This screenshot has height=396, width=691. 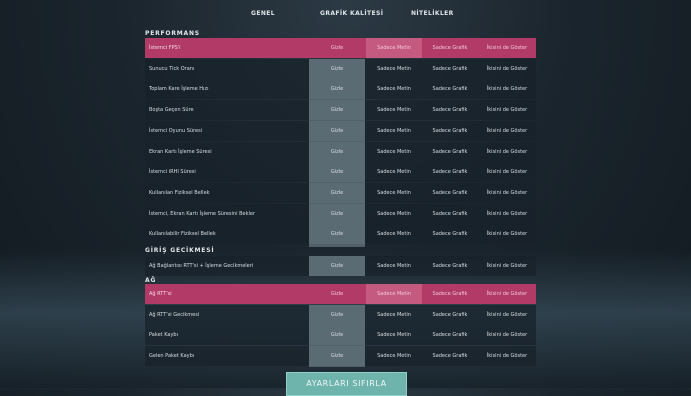 I want to click on setting-label: Paket Kaybı, so click(x=163, y=335).